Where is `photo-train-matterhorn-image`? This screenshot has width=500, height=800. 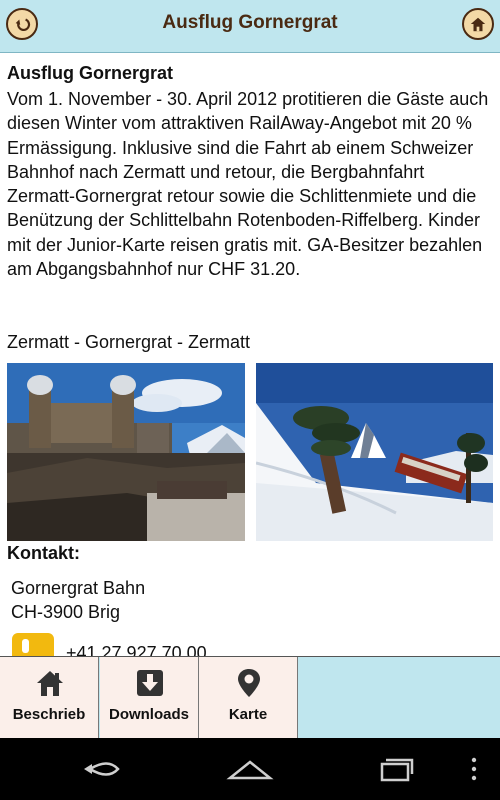
photo-train-matterhorn-image is located at coordinates (374, 452).